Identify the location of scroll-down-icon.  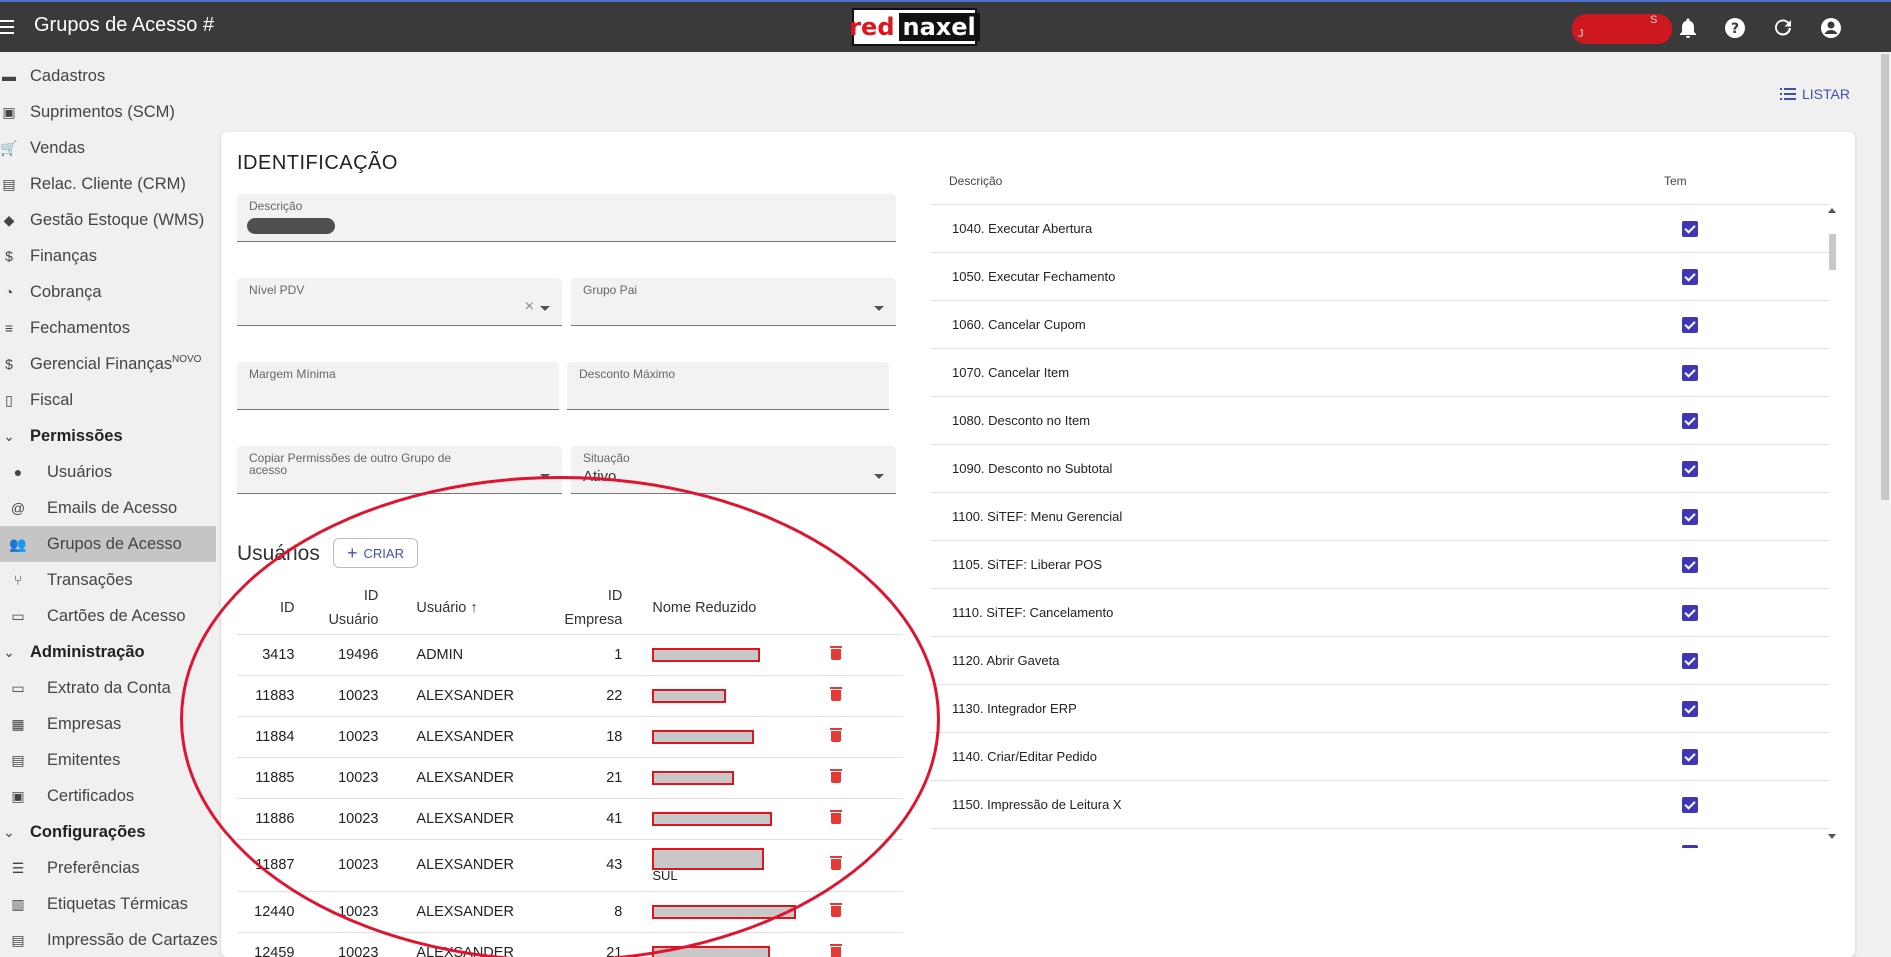
(1832, 836).